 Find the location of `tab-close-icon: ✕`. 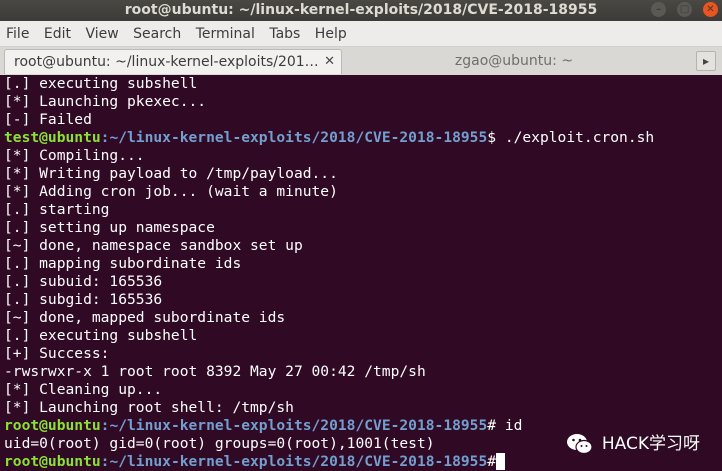

tab-close-icon: ✕ is located at coordinates (329, 62).